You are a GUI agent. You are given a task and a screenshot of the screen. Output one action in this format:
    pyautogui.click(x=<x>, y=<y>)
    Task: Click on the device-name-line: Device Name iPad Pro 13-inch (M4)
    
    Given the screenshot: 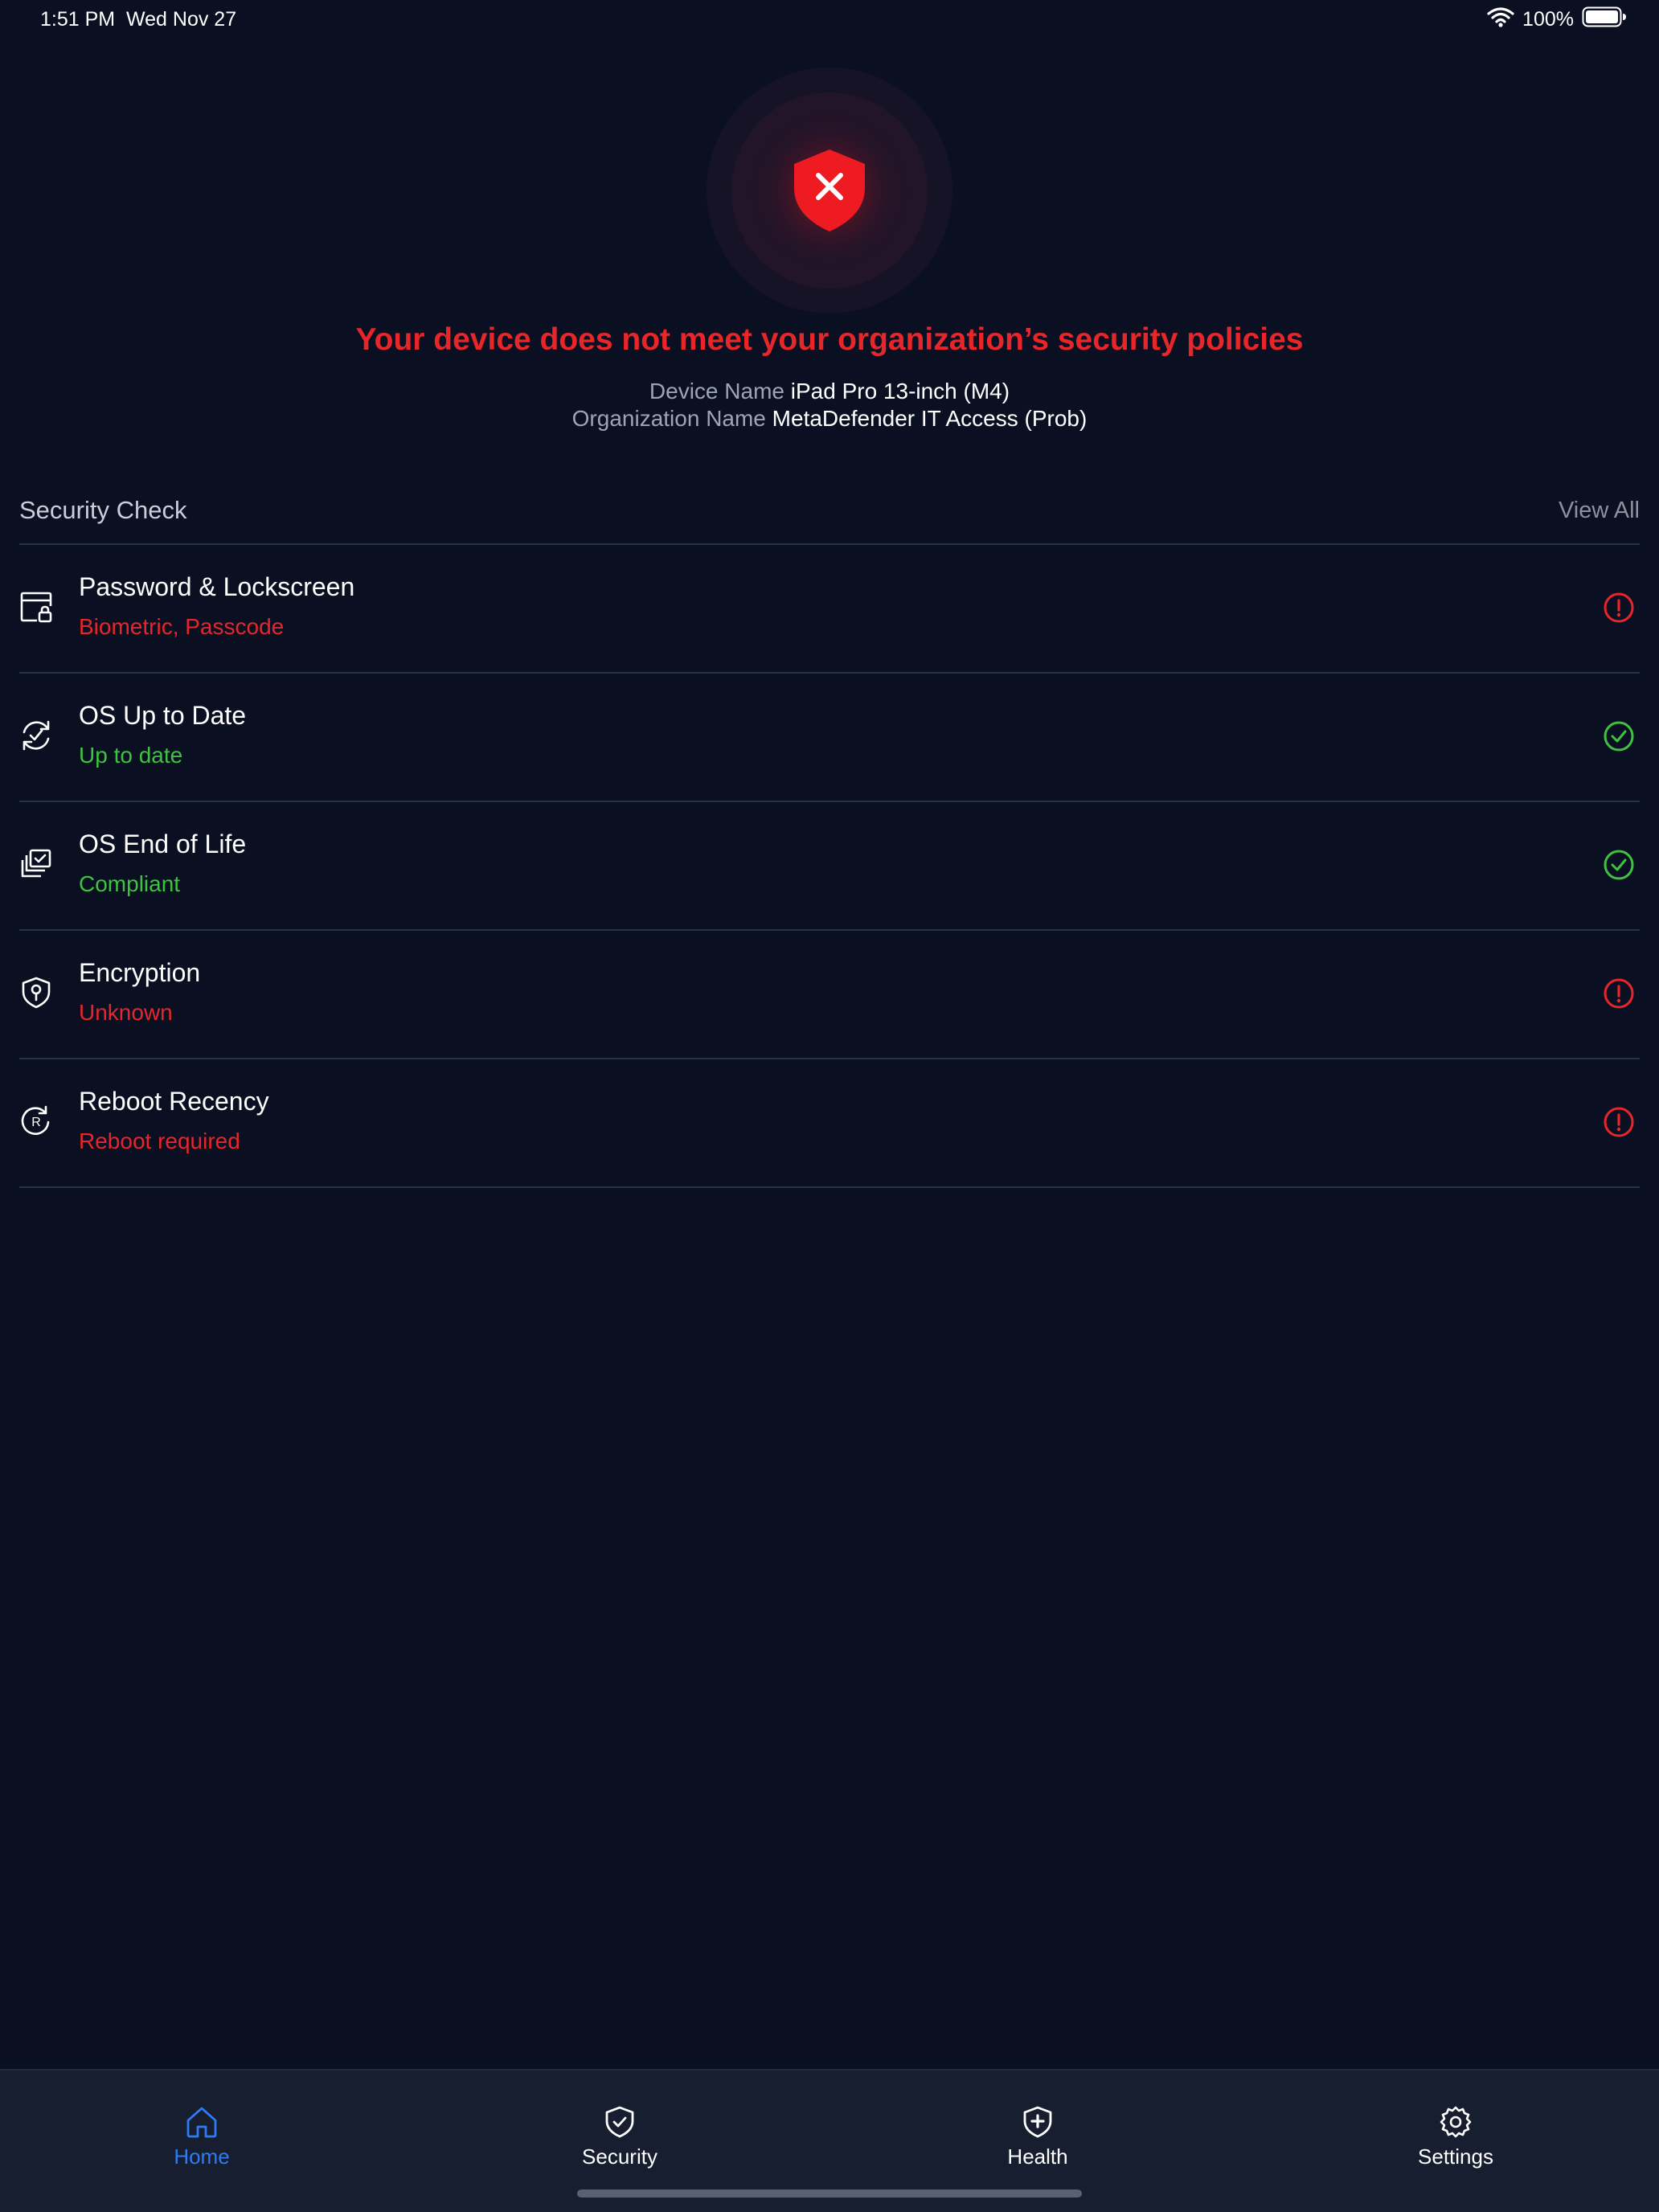 What is the action you would take?
    pyautogui.click(x=829, y=391)
    